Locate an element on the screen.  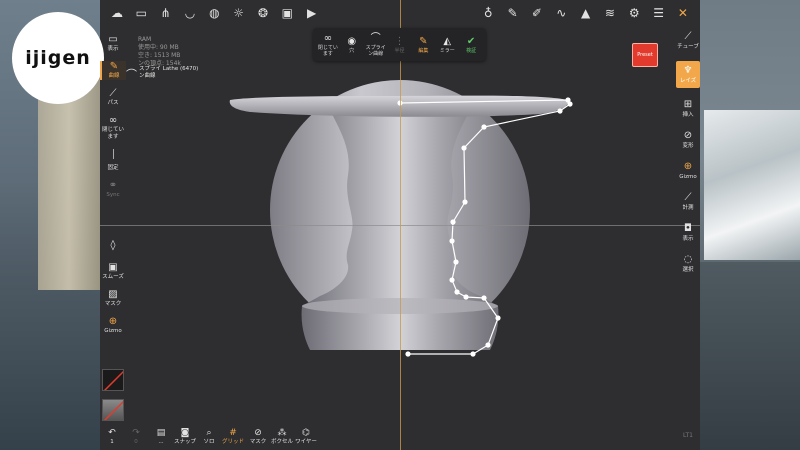
right-transform-button: ⊘ 変形 is located at coordinates (688, 139).